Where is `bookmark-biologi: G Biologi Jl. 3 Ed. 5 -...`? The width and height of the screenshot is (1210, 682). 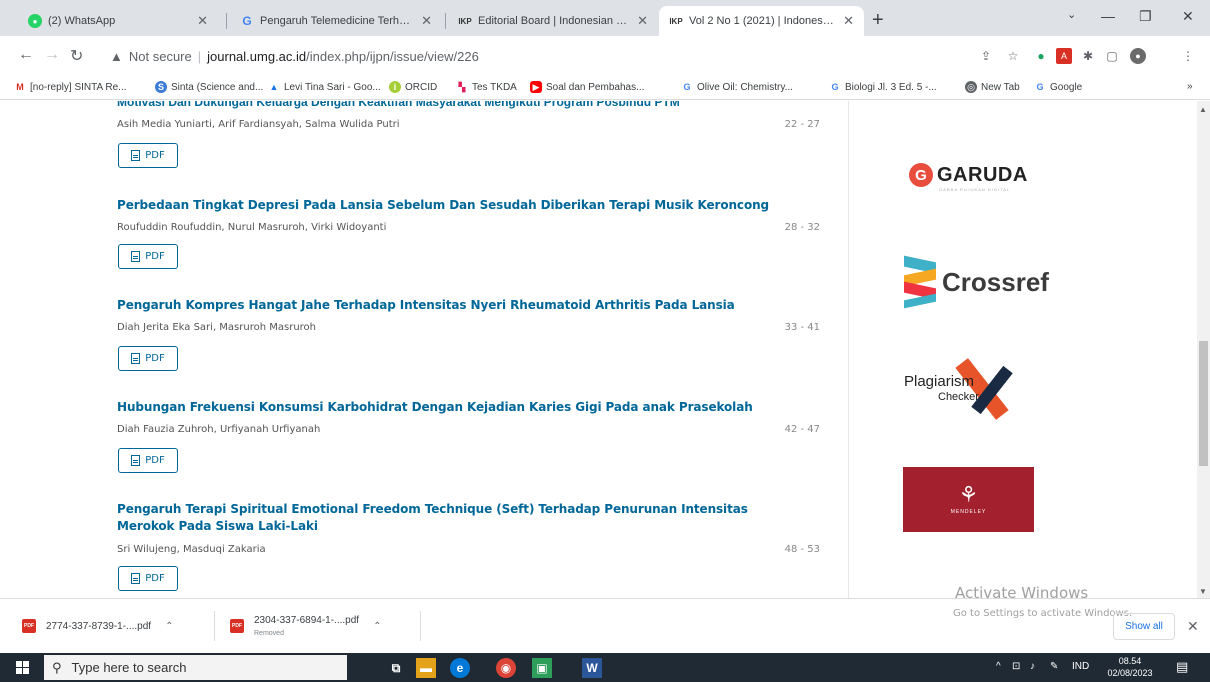
bookmark-biologi: G Biologi Jl. 3 Ed. 5 -... is located at coordinates (882, 87).